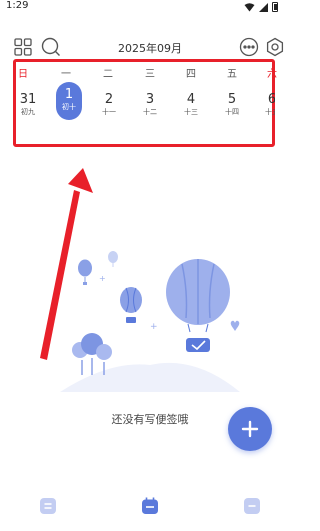 Image resolution: width=320 pixels, height=531 pixels. What do you see at coordinates (150, 112) in the screenshot?
I see `day-lunar: 十二` at bounding box center [150, 112].